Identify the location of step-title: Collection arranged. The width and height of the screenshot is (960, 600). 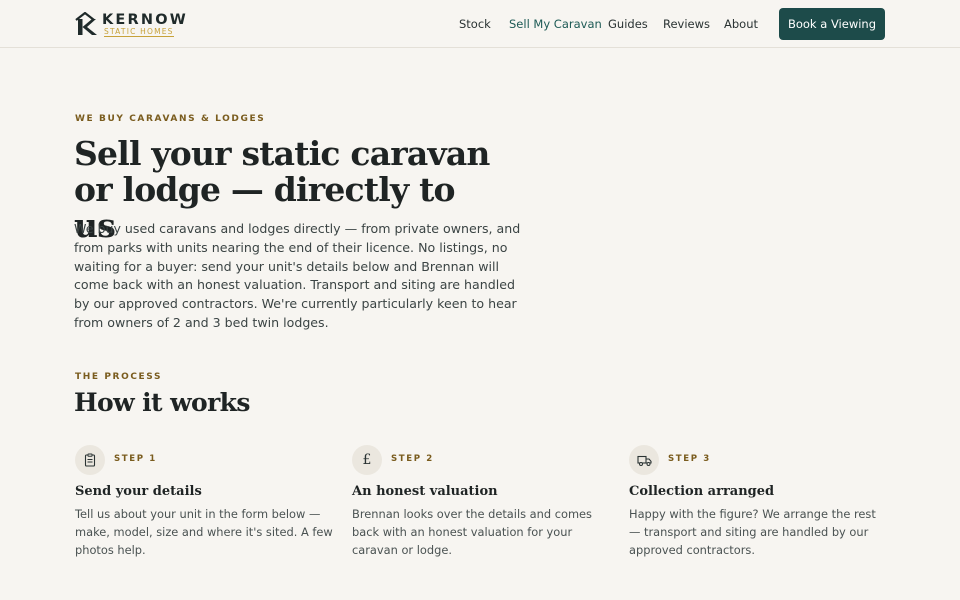
(702, 491).